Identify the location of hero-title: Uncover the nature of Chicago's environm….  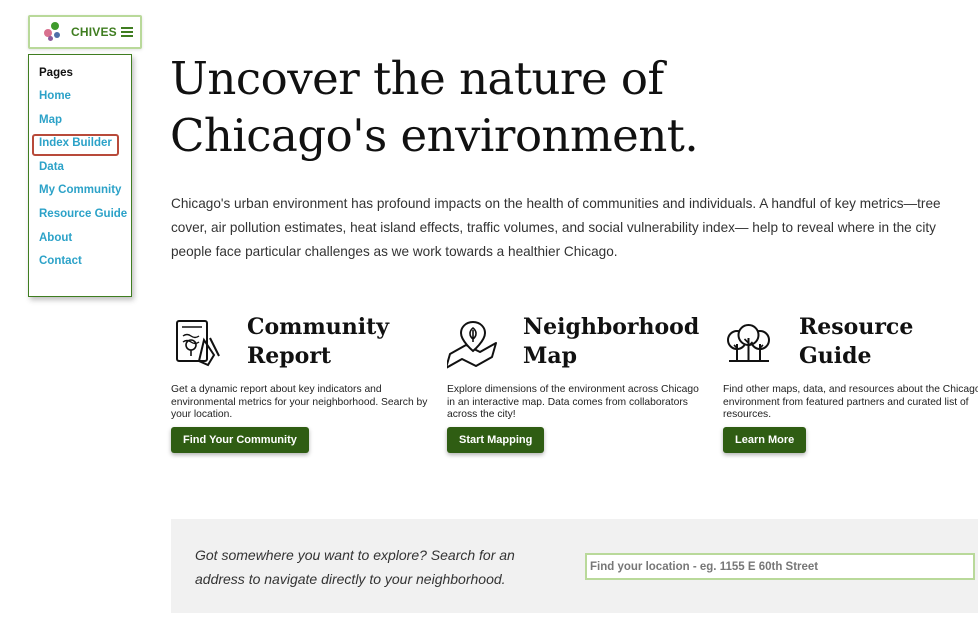
(520, 107).